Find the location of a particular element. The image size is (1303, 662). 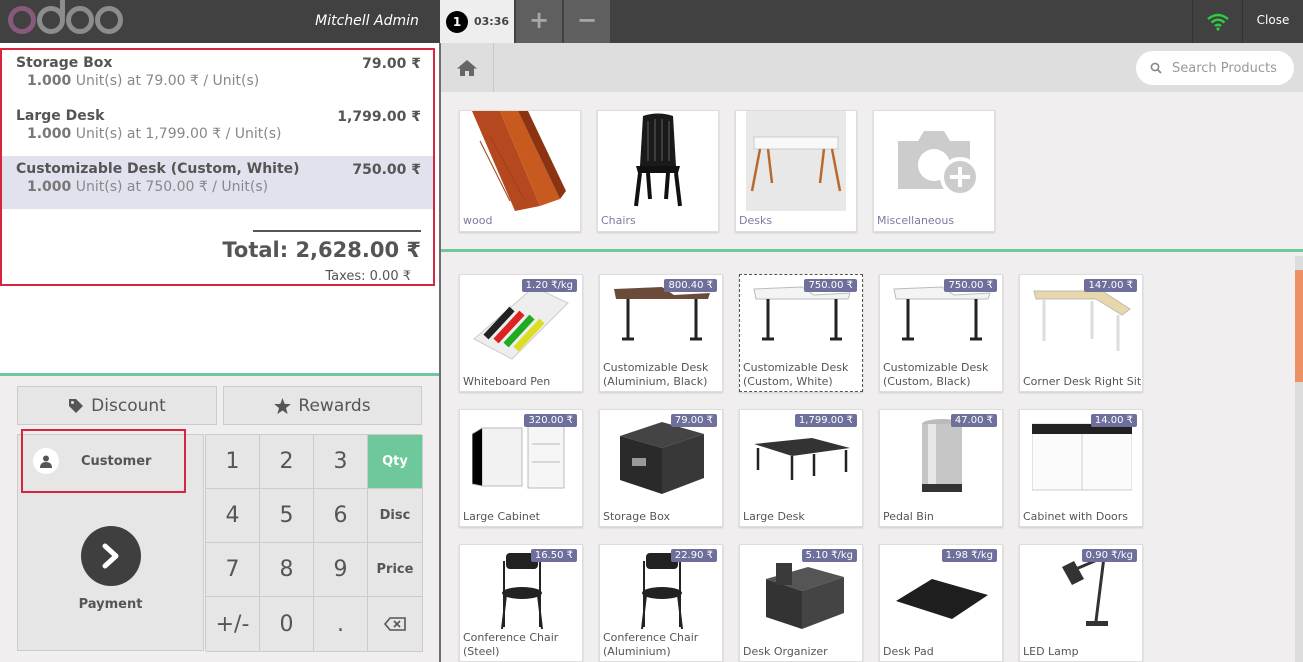

product-price: 1.20 ₹/kg is located at coordinates (549, 285).